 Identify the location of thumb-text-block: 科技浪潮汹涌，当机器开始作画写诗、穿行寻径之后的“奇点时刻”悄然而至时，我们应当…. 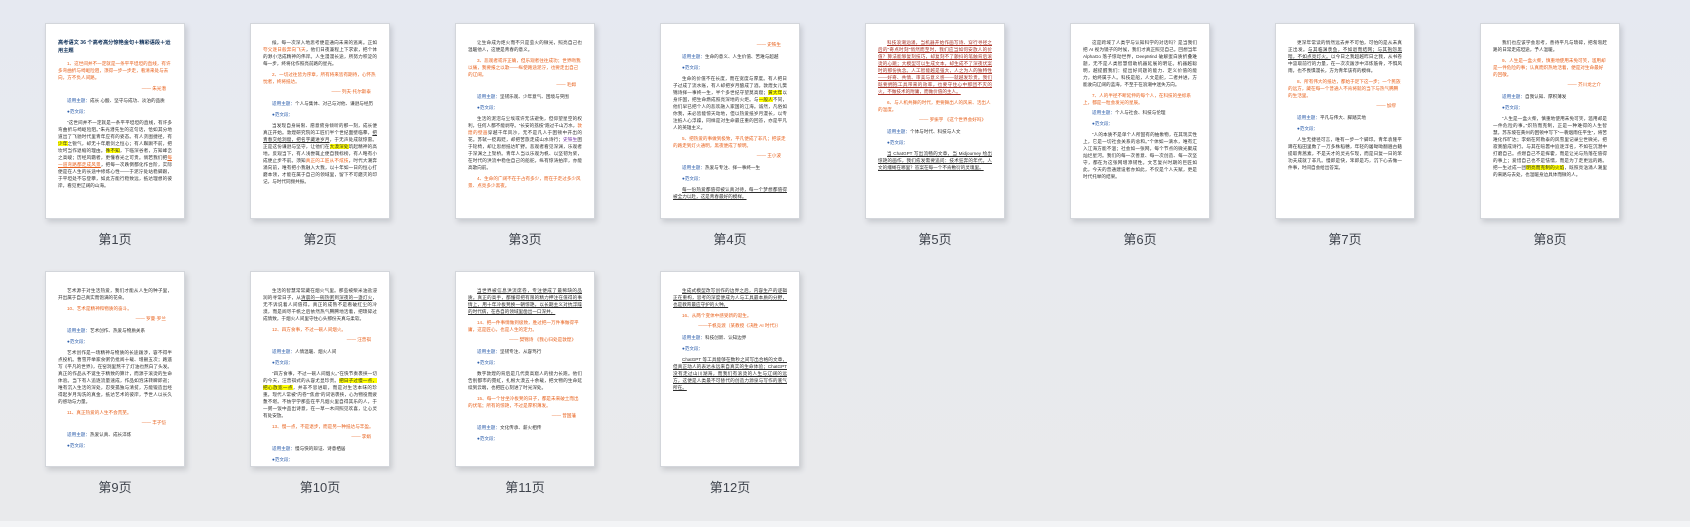
(935, 67).